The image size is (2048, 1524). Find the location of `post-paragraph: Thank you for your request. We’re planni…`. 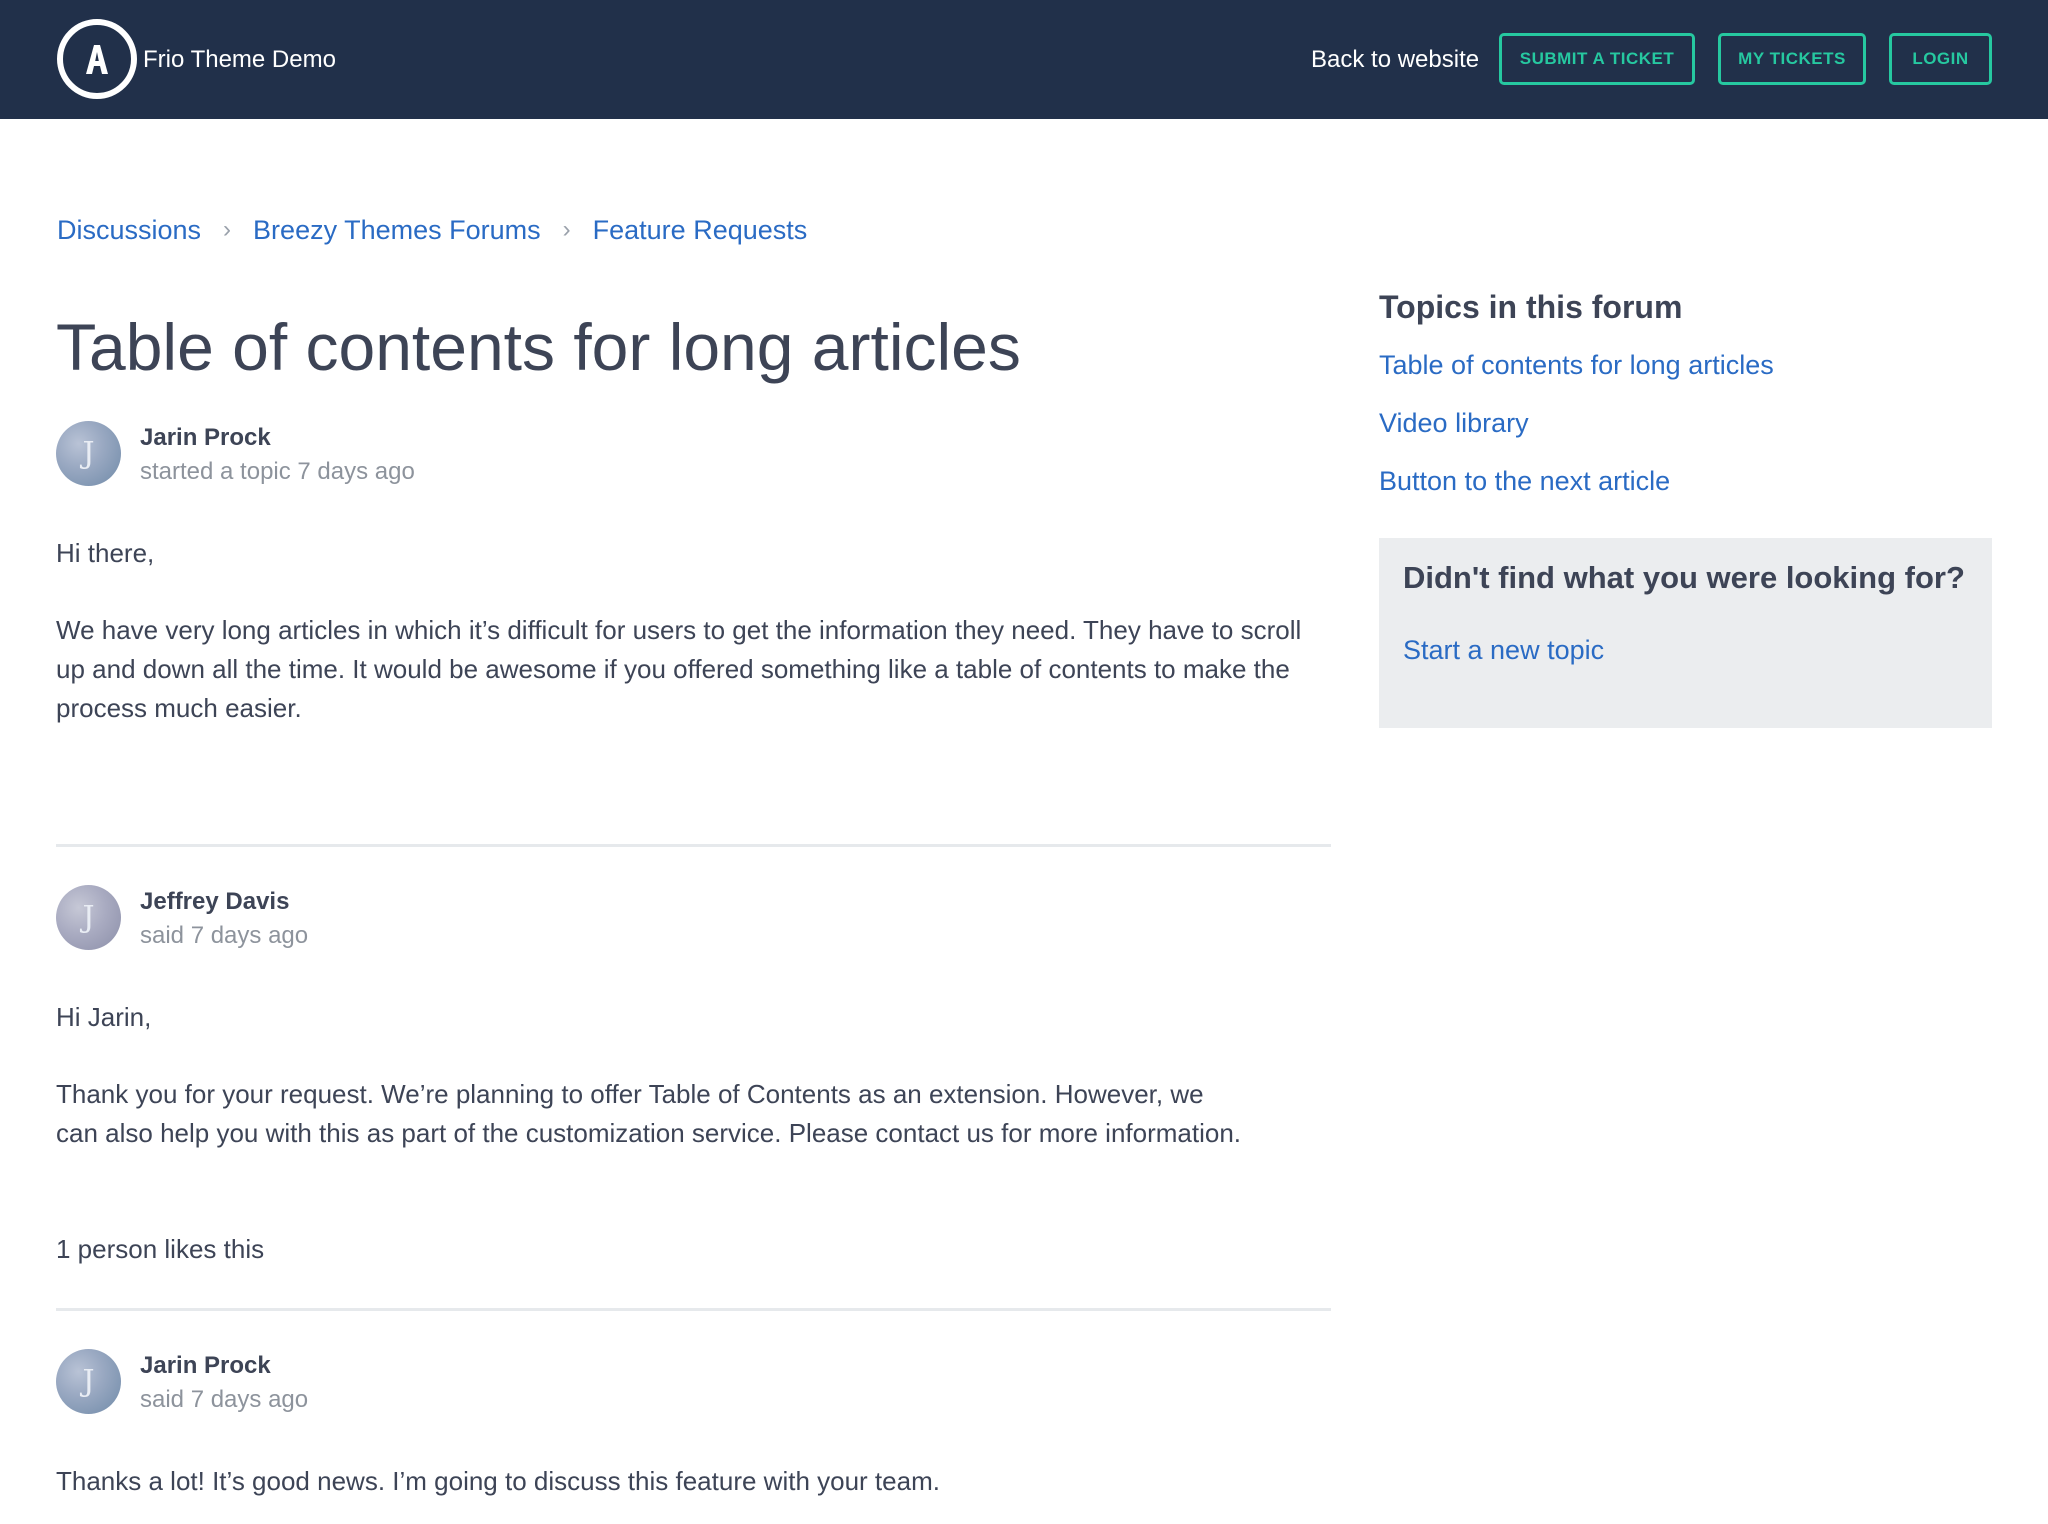

post-paragraph: Thank you for your request. We’re planni… is located at coordinates (649, 1113).